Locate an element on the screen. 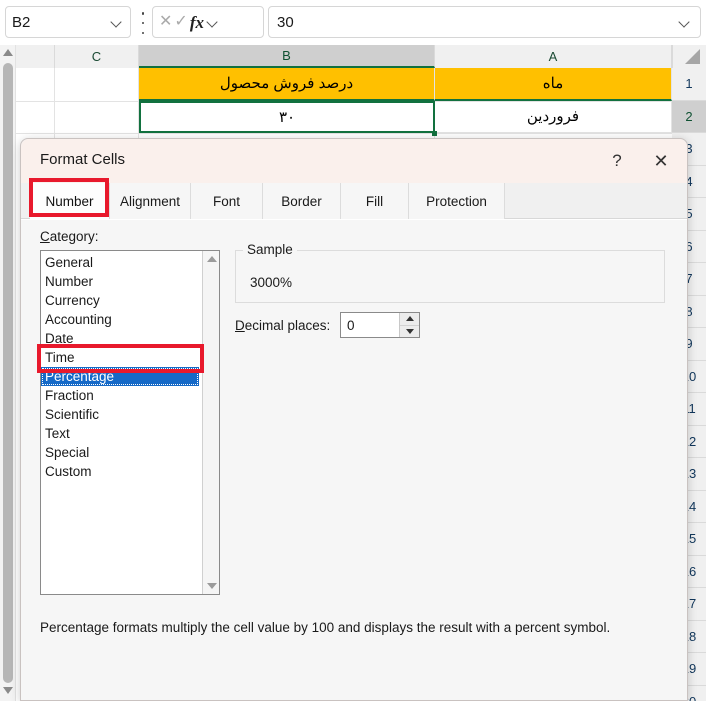 The image size is (706, 701). name-box: B2 is located at coordinates (68, 22).